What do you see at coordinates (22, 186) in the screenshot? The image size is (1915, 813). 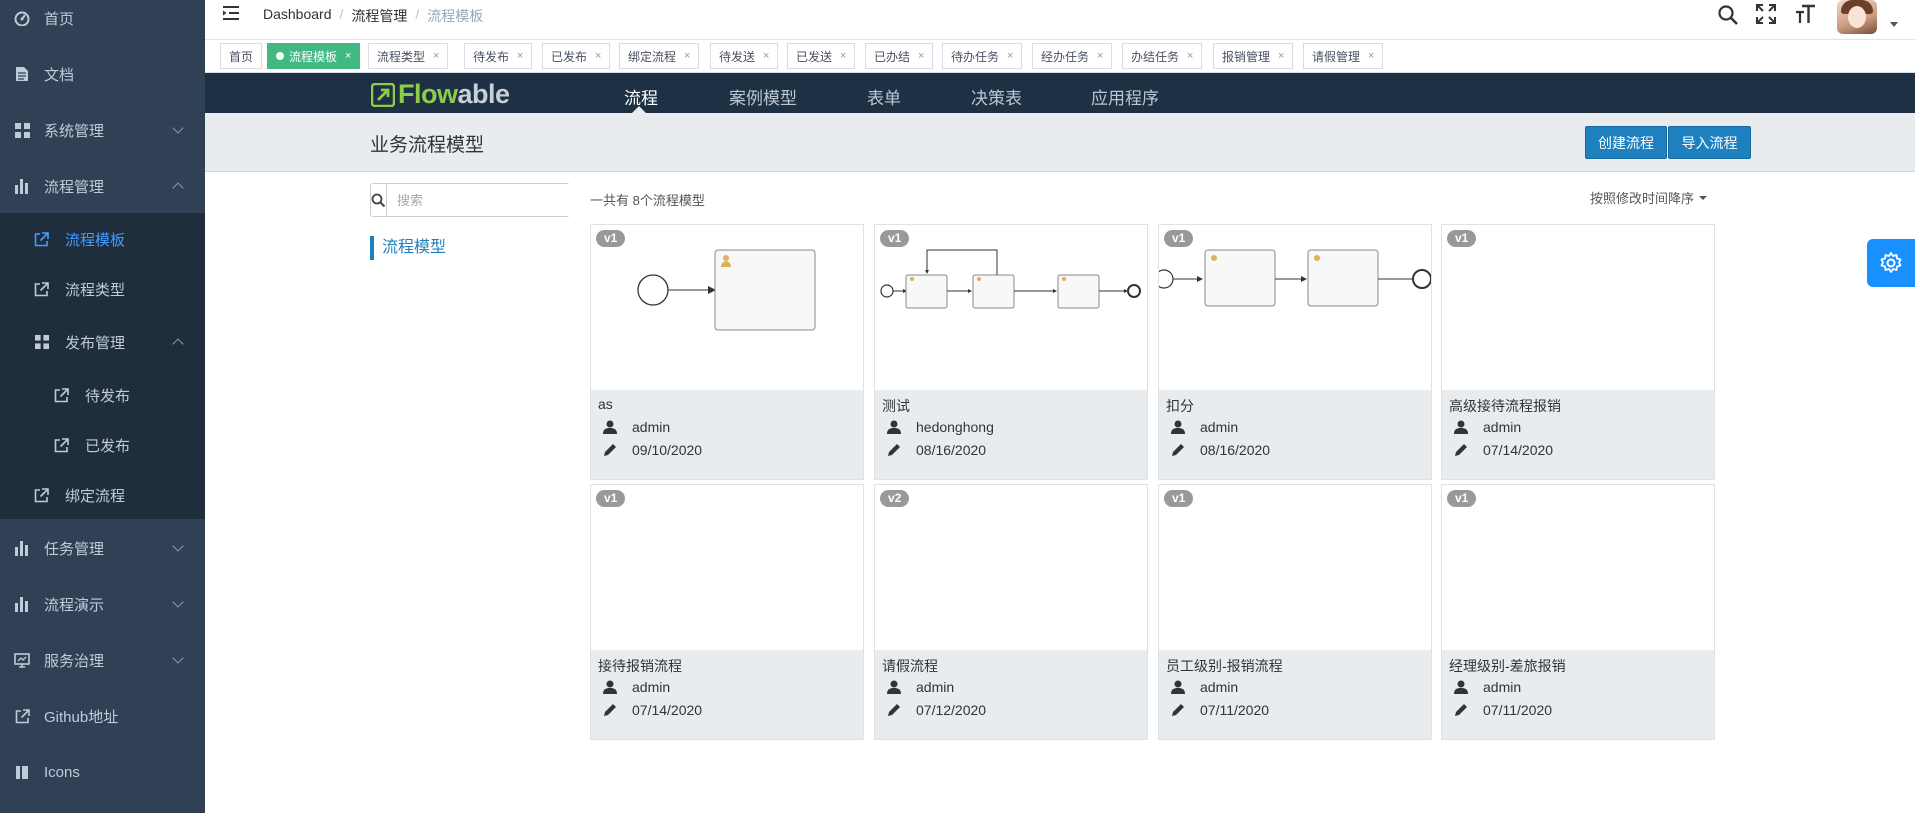 I see `bar-chart-icon` at bounding box center [22, 186].